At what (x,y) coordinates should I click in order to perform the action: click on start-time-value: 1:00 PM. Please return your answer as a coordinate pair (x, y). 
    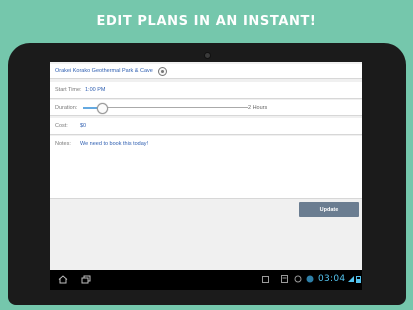
    Looking at the image, I should click on (95, 90).